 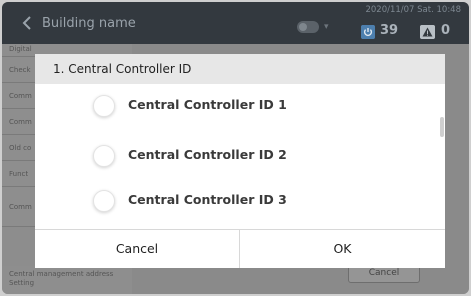 What do you see at coordinates (342, 249) in the screenshot?
I see `ok-button: OK` at bounding box center [342, 249].